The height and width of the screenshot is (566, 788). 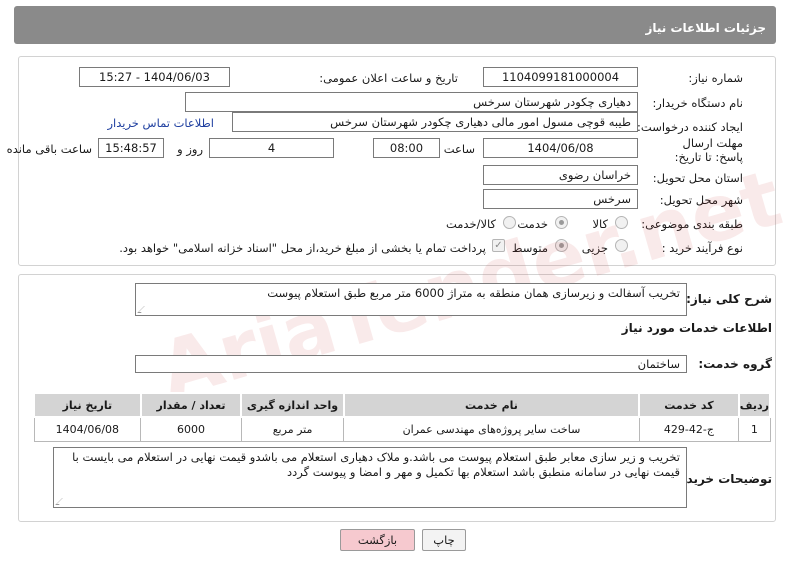 What do you see at coordinates (701, 200) in the screenshot?
I see `city-label: شهر محل تحویل:` at bounding box center [701, 200].